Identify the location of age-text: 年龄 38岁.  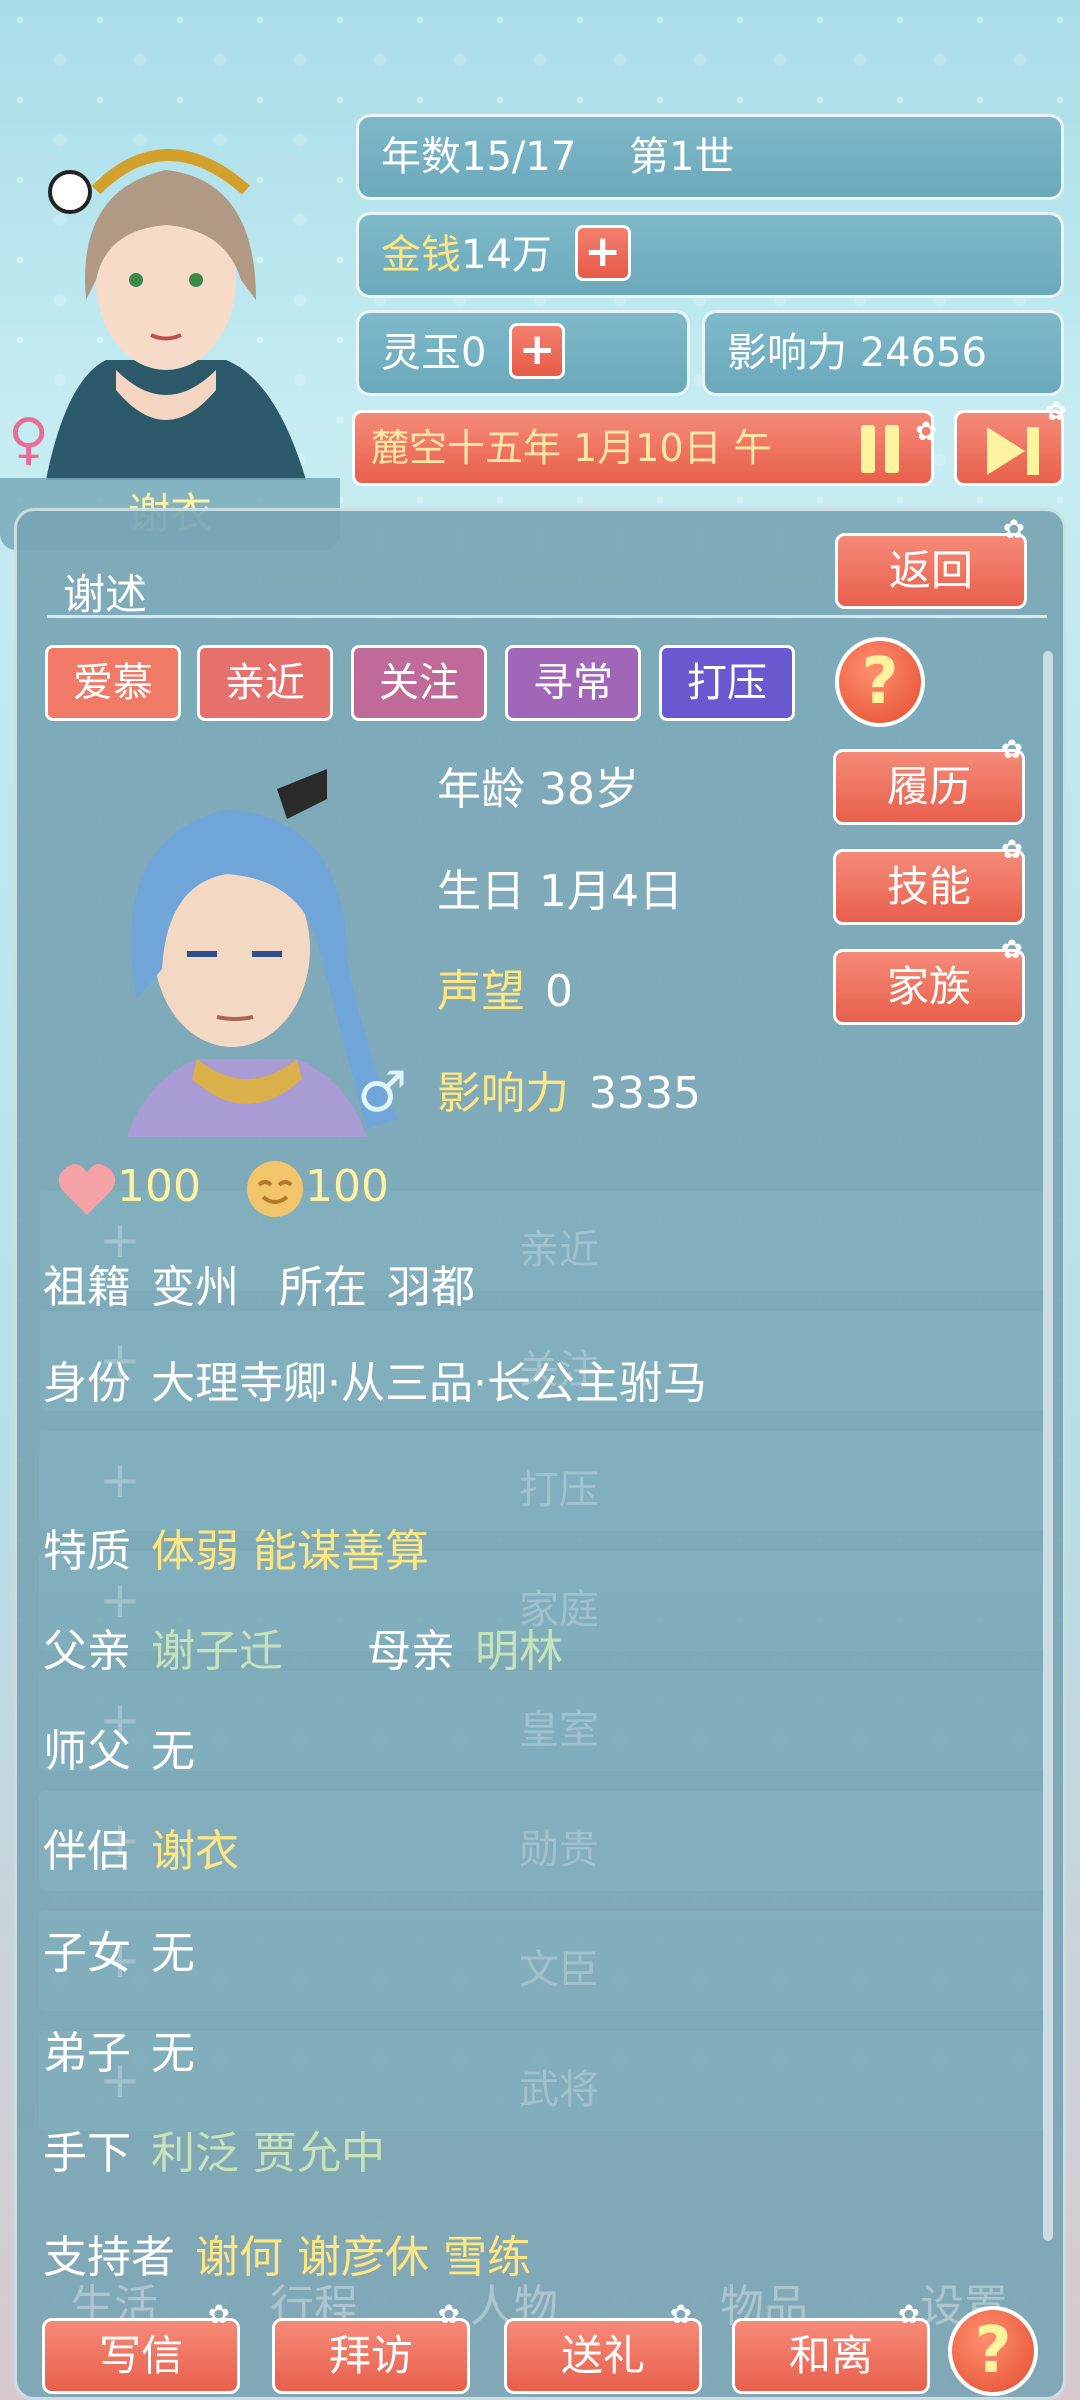
(538, 789).